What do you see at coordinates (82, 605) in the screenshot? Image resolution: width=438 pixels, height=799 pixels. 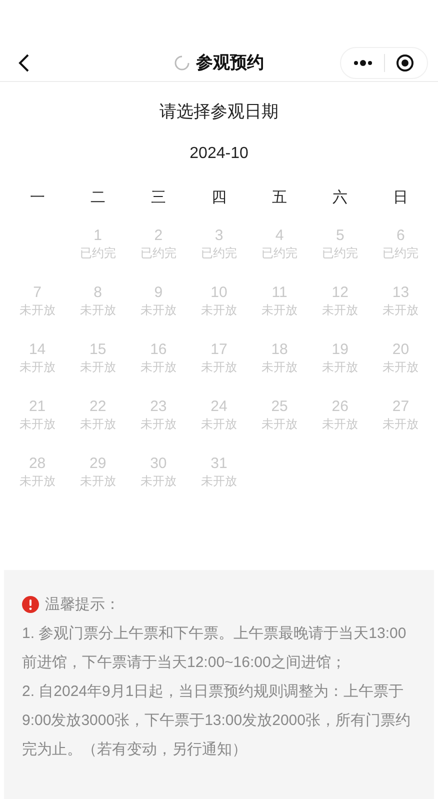 I see `notice-title: 温馨提示：` at bounding box center [82, 605].